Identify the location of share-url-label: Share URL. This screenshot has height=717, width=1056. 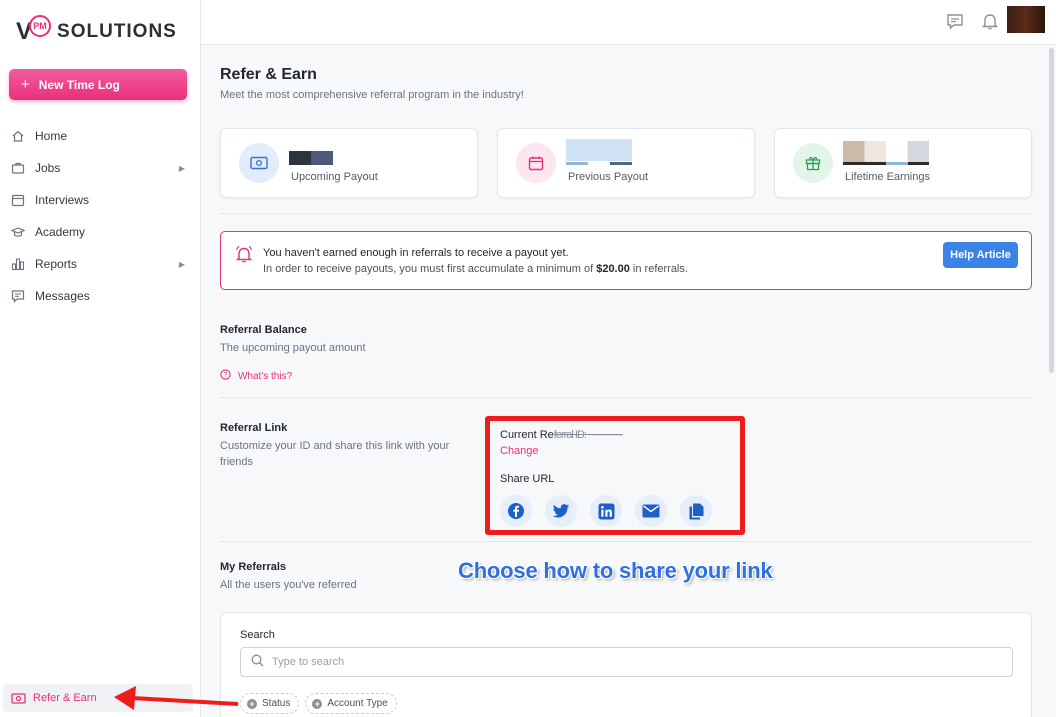
(527, 479).